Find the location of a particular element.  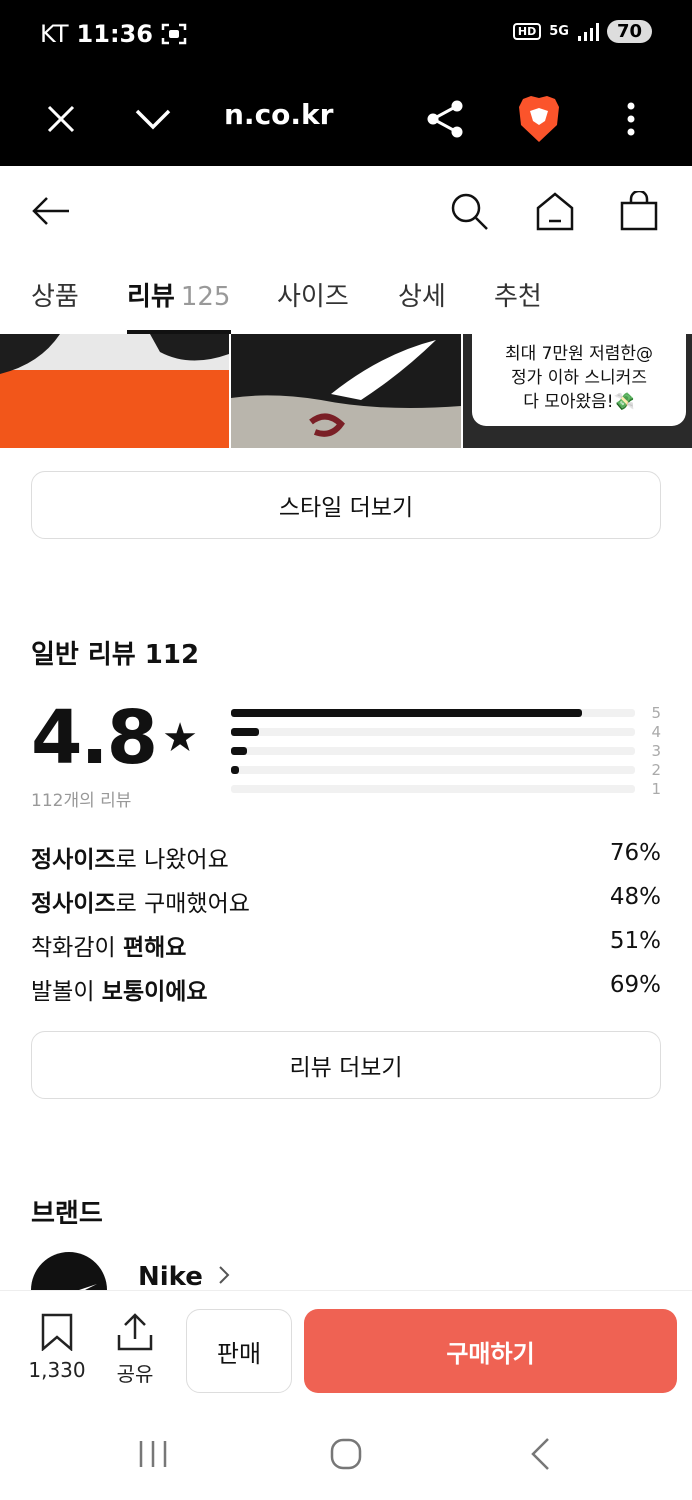

promo-text: 정가 이하 스니커즈 is located at coordinates (579, 378).